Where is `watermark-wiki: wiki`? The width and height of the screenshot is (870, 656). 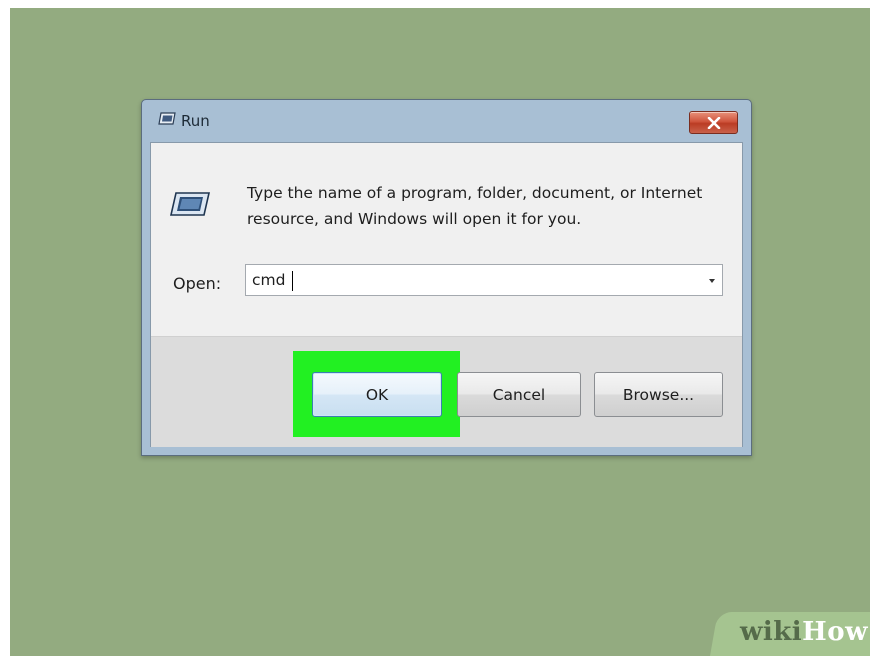 watermark-wiki: wiki is located at coordinates (771, 632).